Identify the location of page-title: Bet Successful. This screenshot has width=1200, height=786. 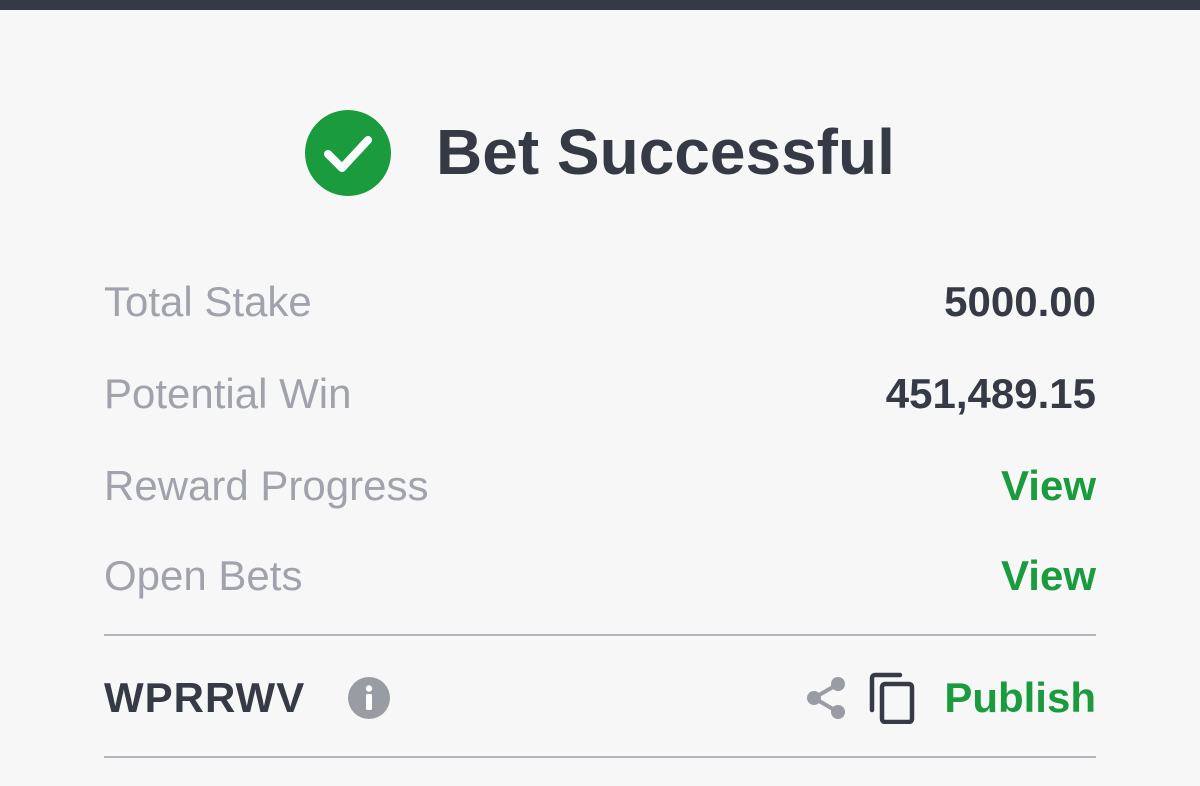
(665, 152).